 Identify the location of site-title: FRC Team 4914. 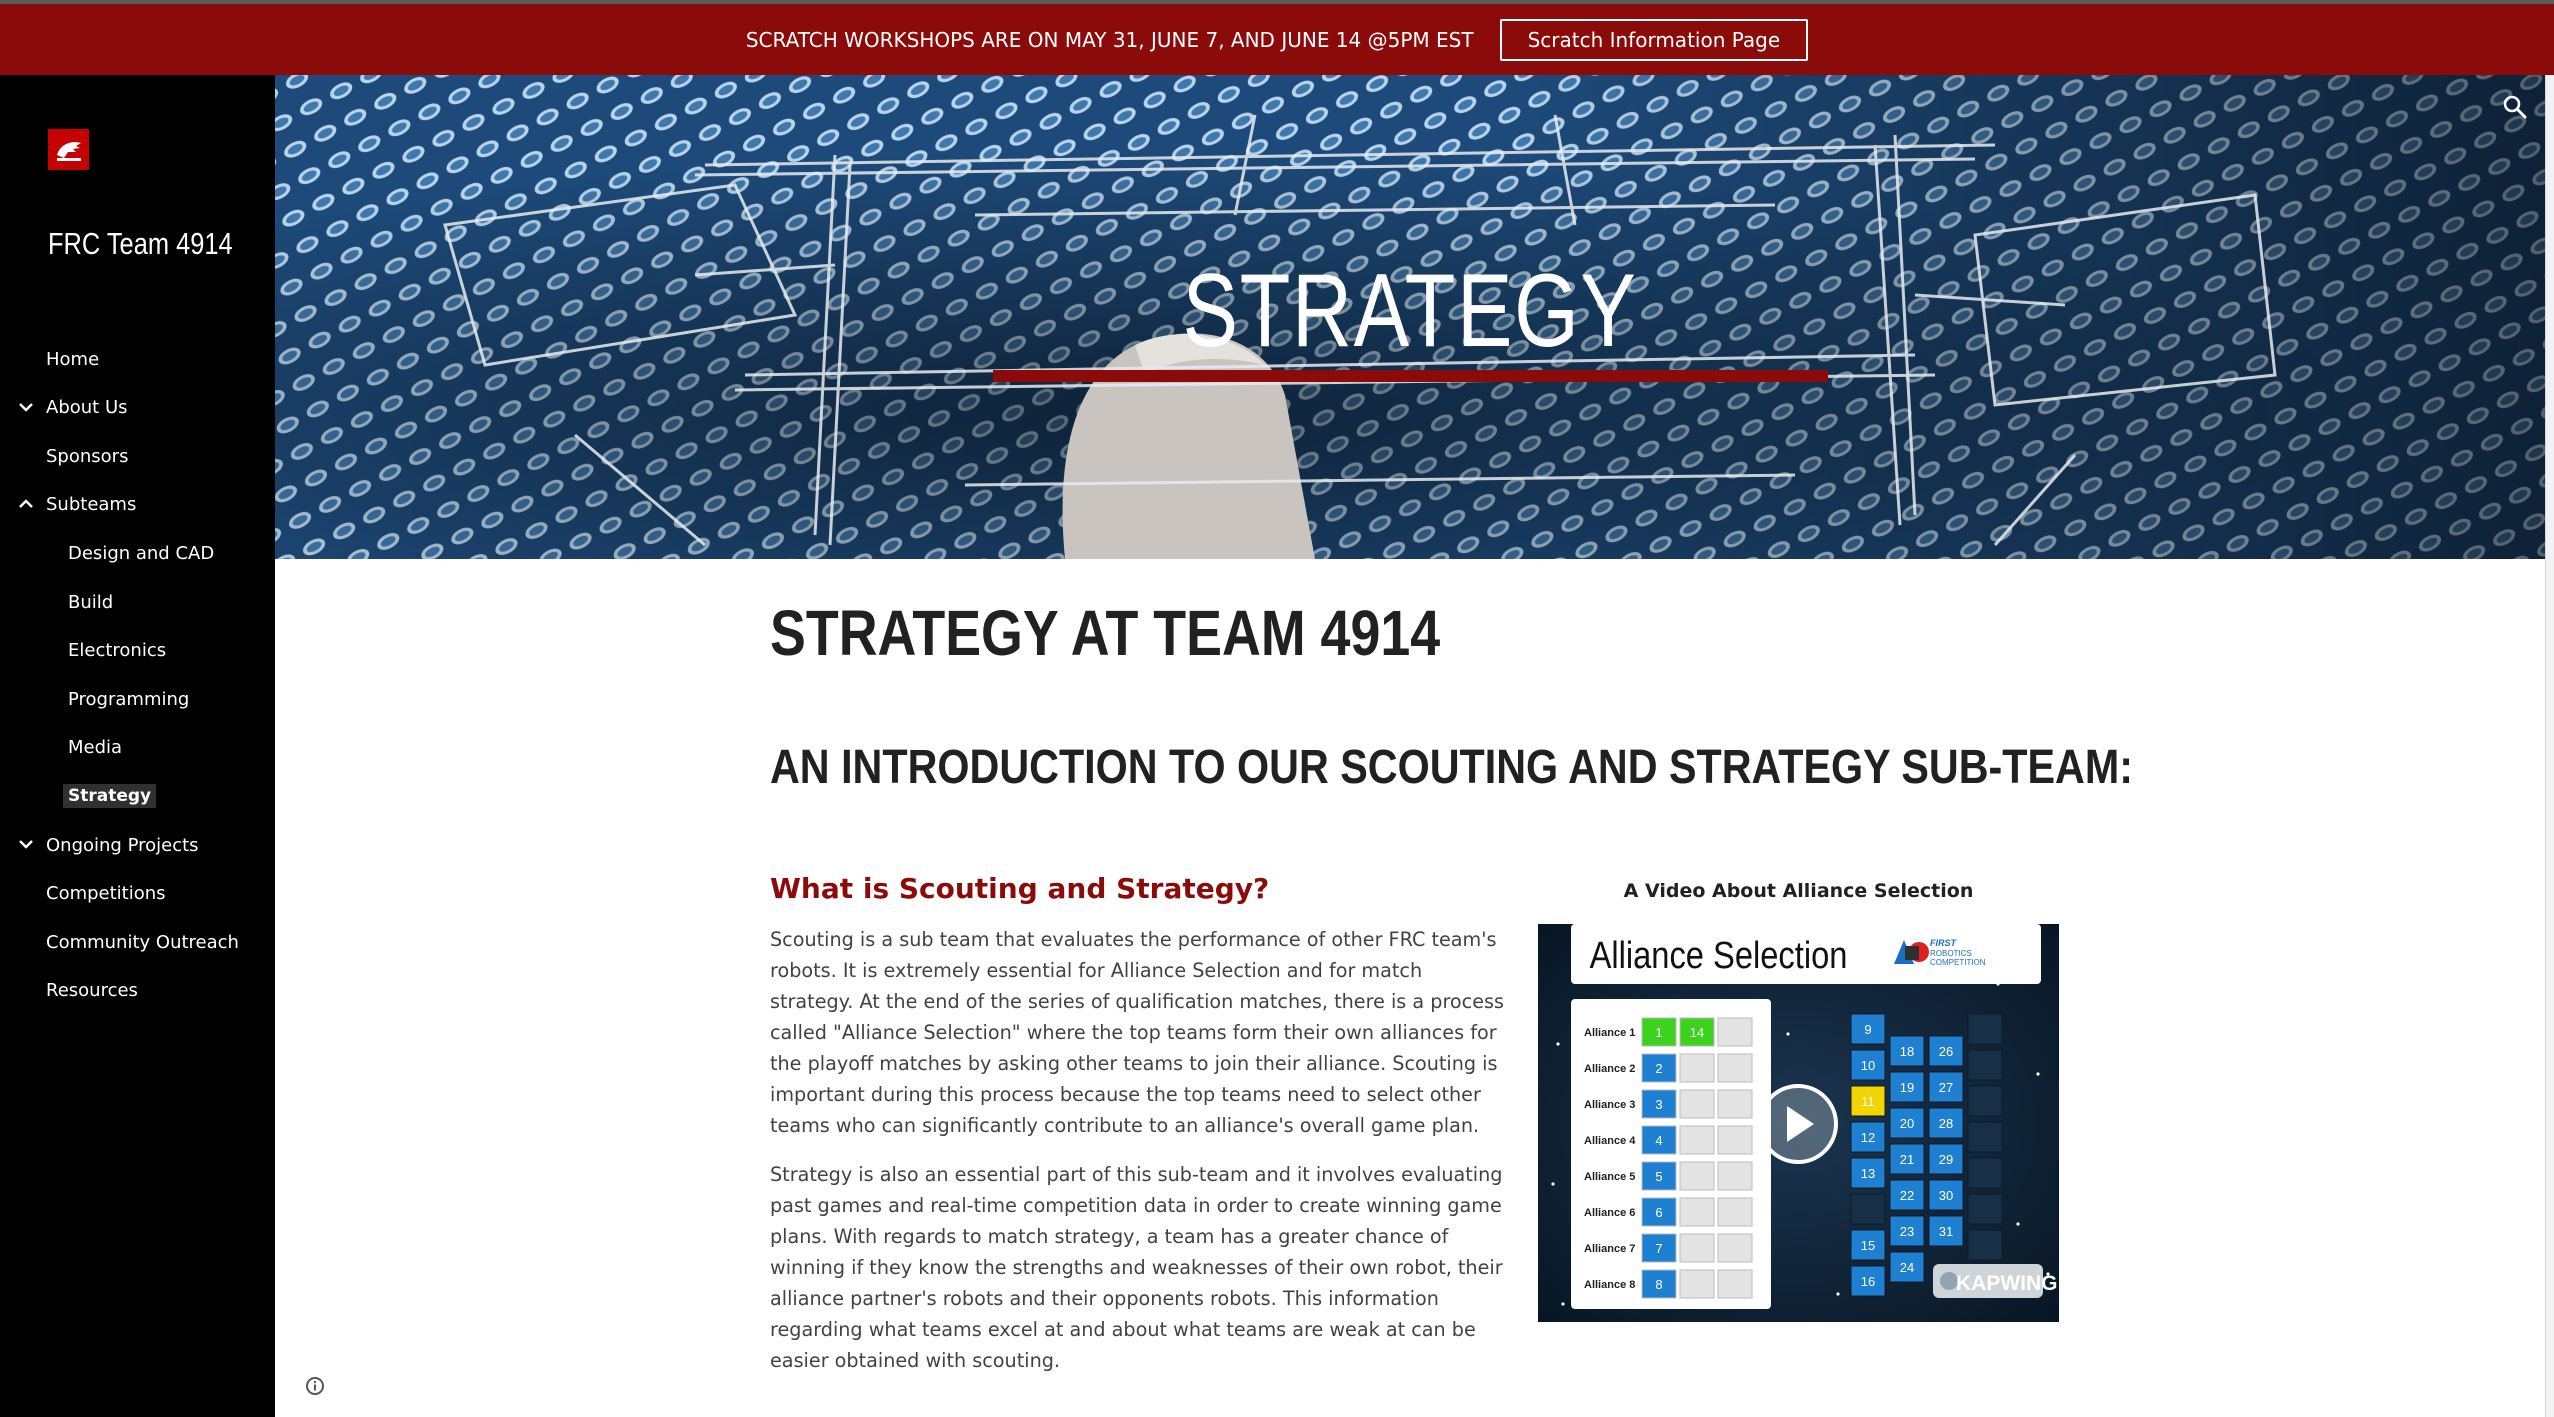
(140, 244).